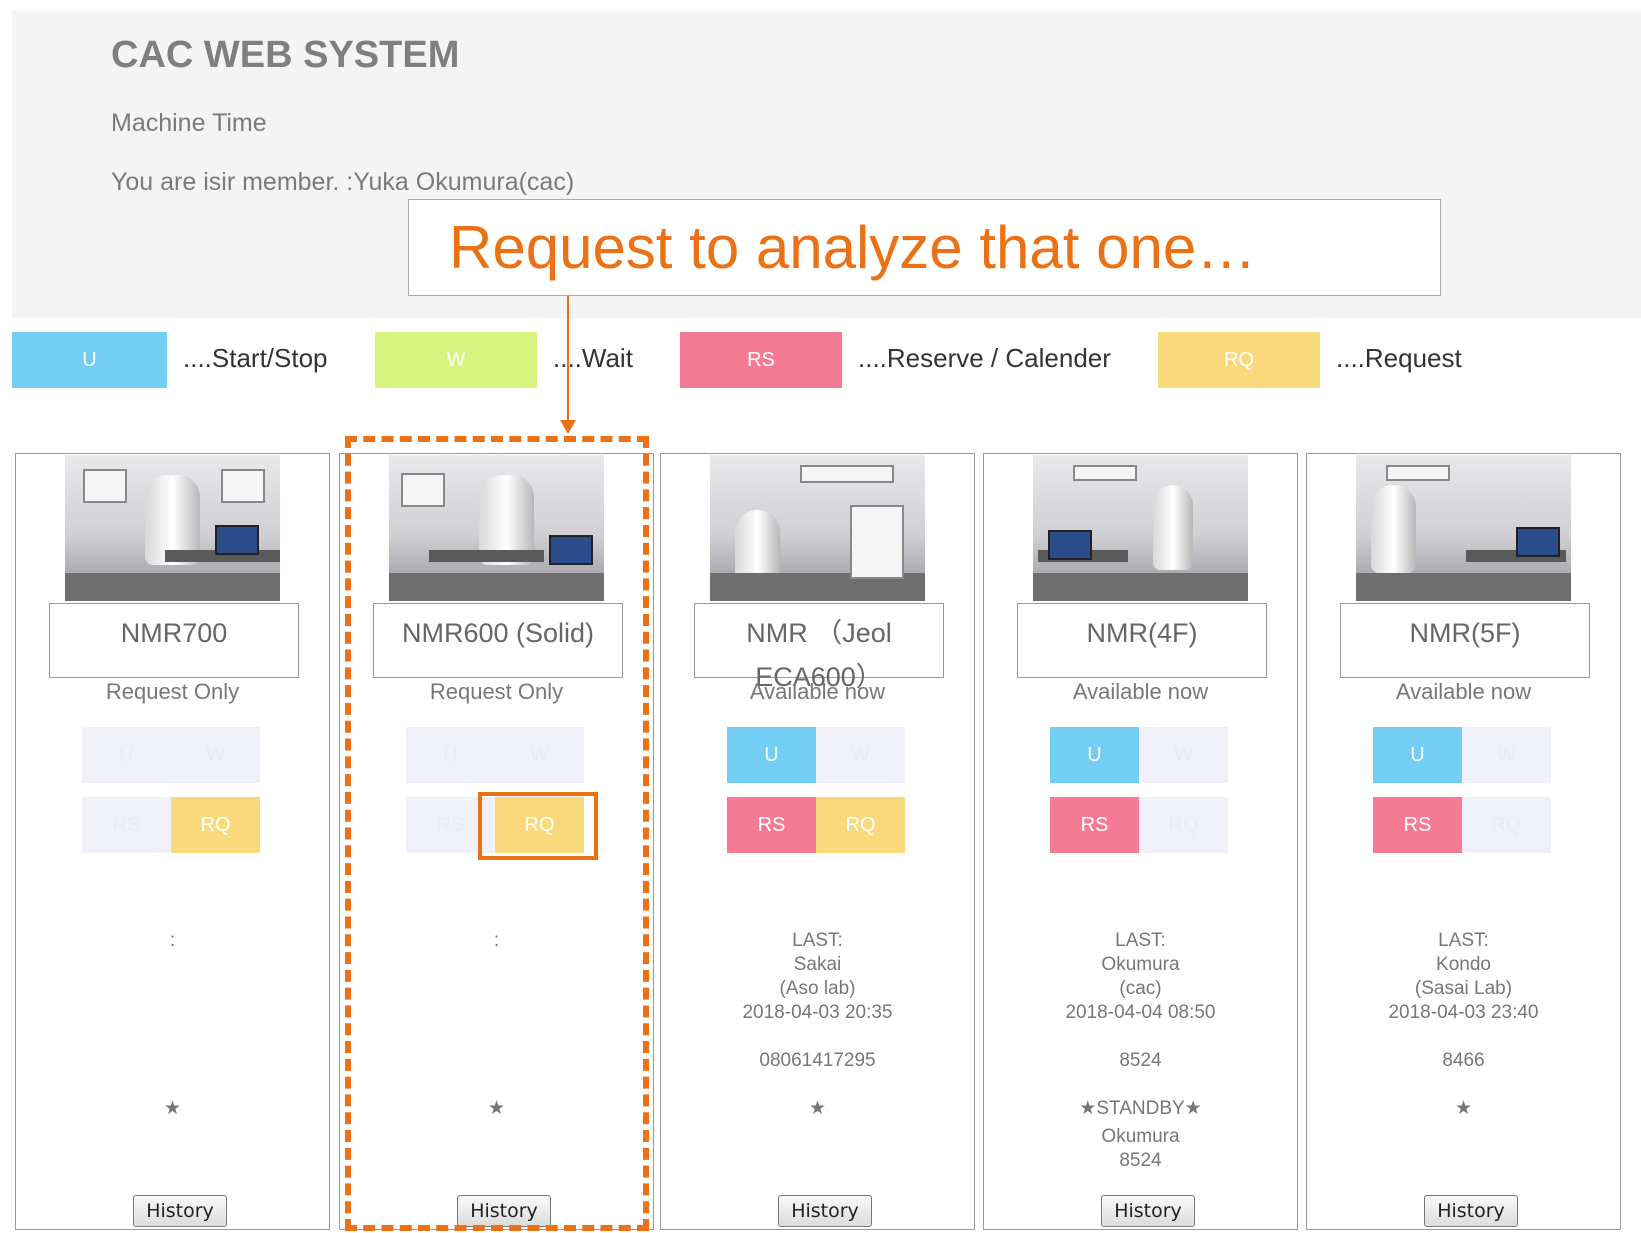 The image size is (1641, 1233). I want to click on last-lab: (Aso lab), so click(817, 988).